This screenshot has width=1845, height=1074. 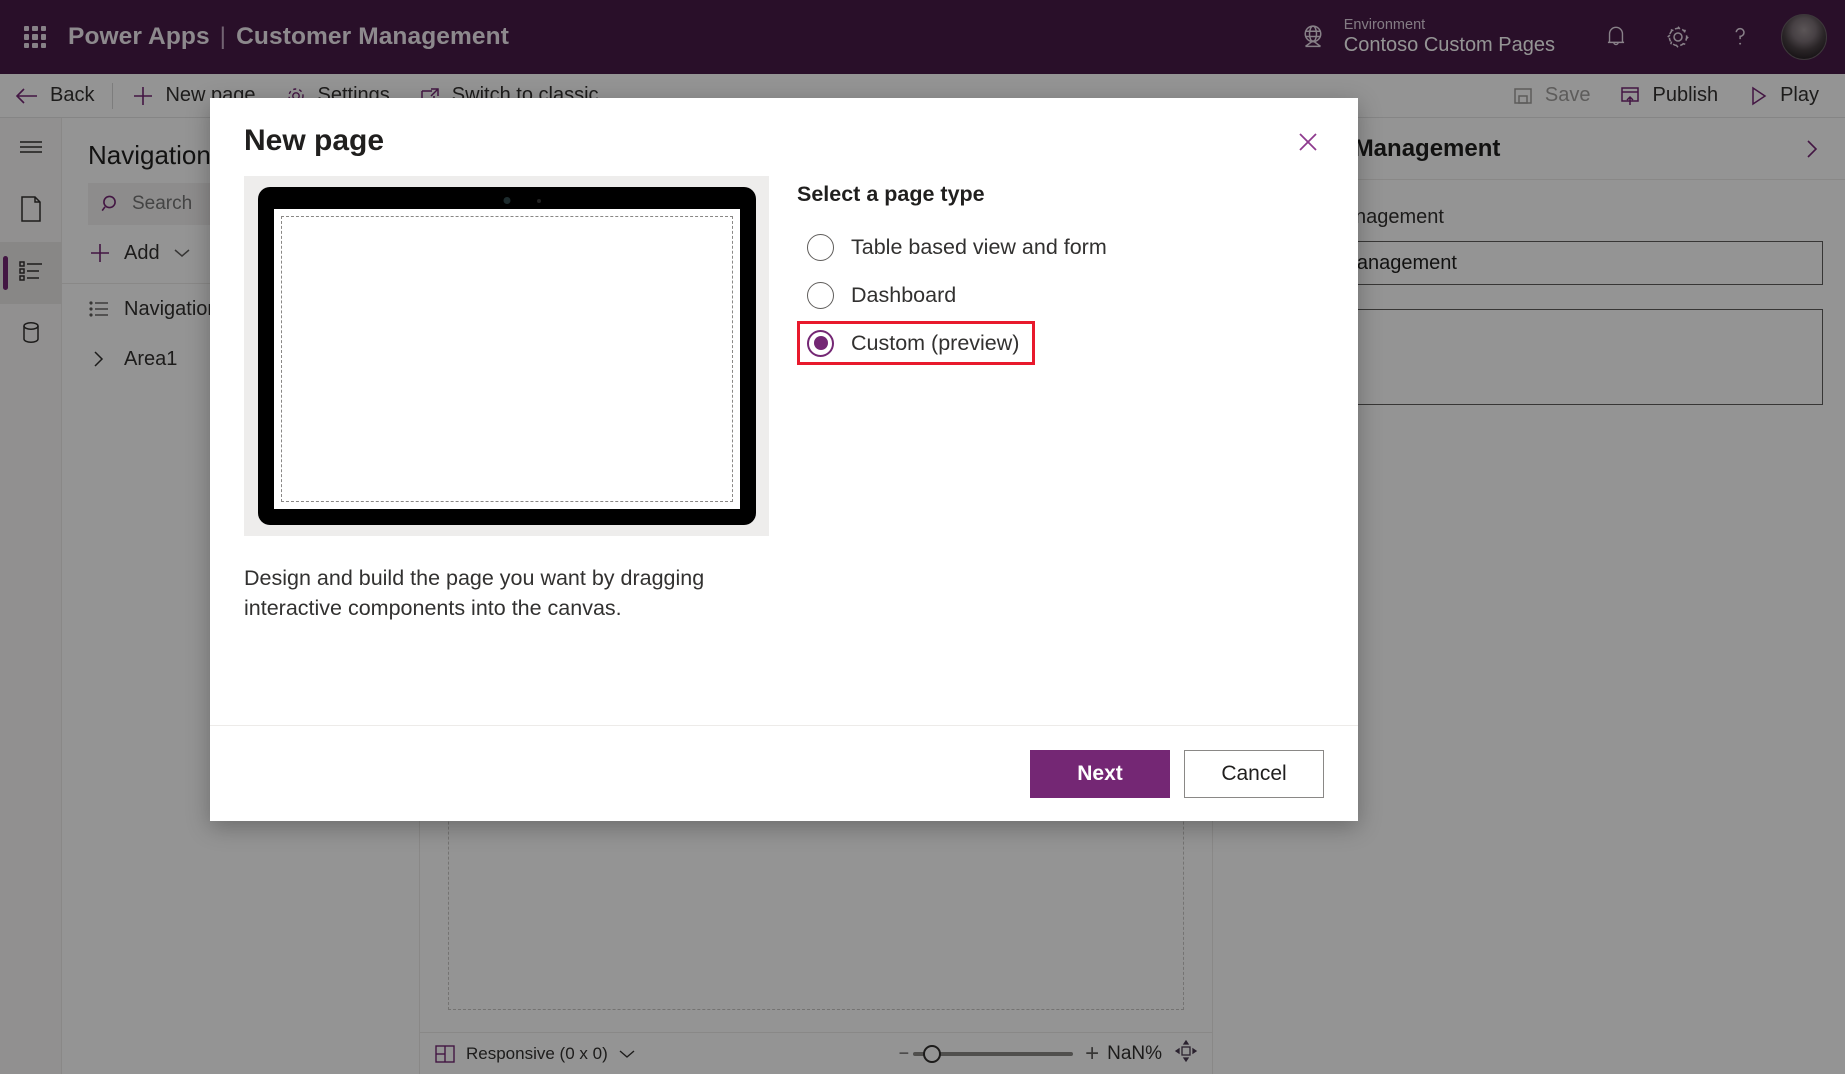 I want to click on radio-label: Dashboard, so click(x=904, y=294).